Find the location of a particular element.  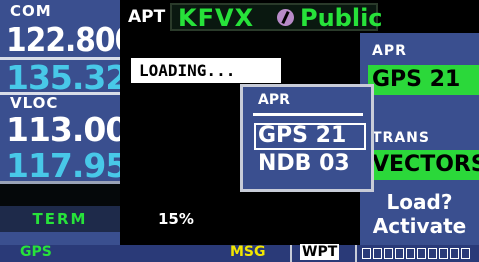

airport-icon is located at coordinates (285, 17).